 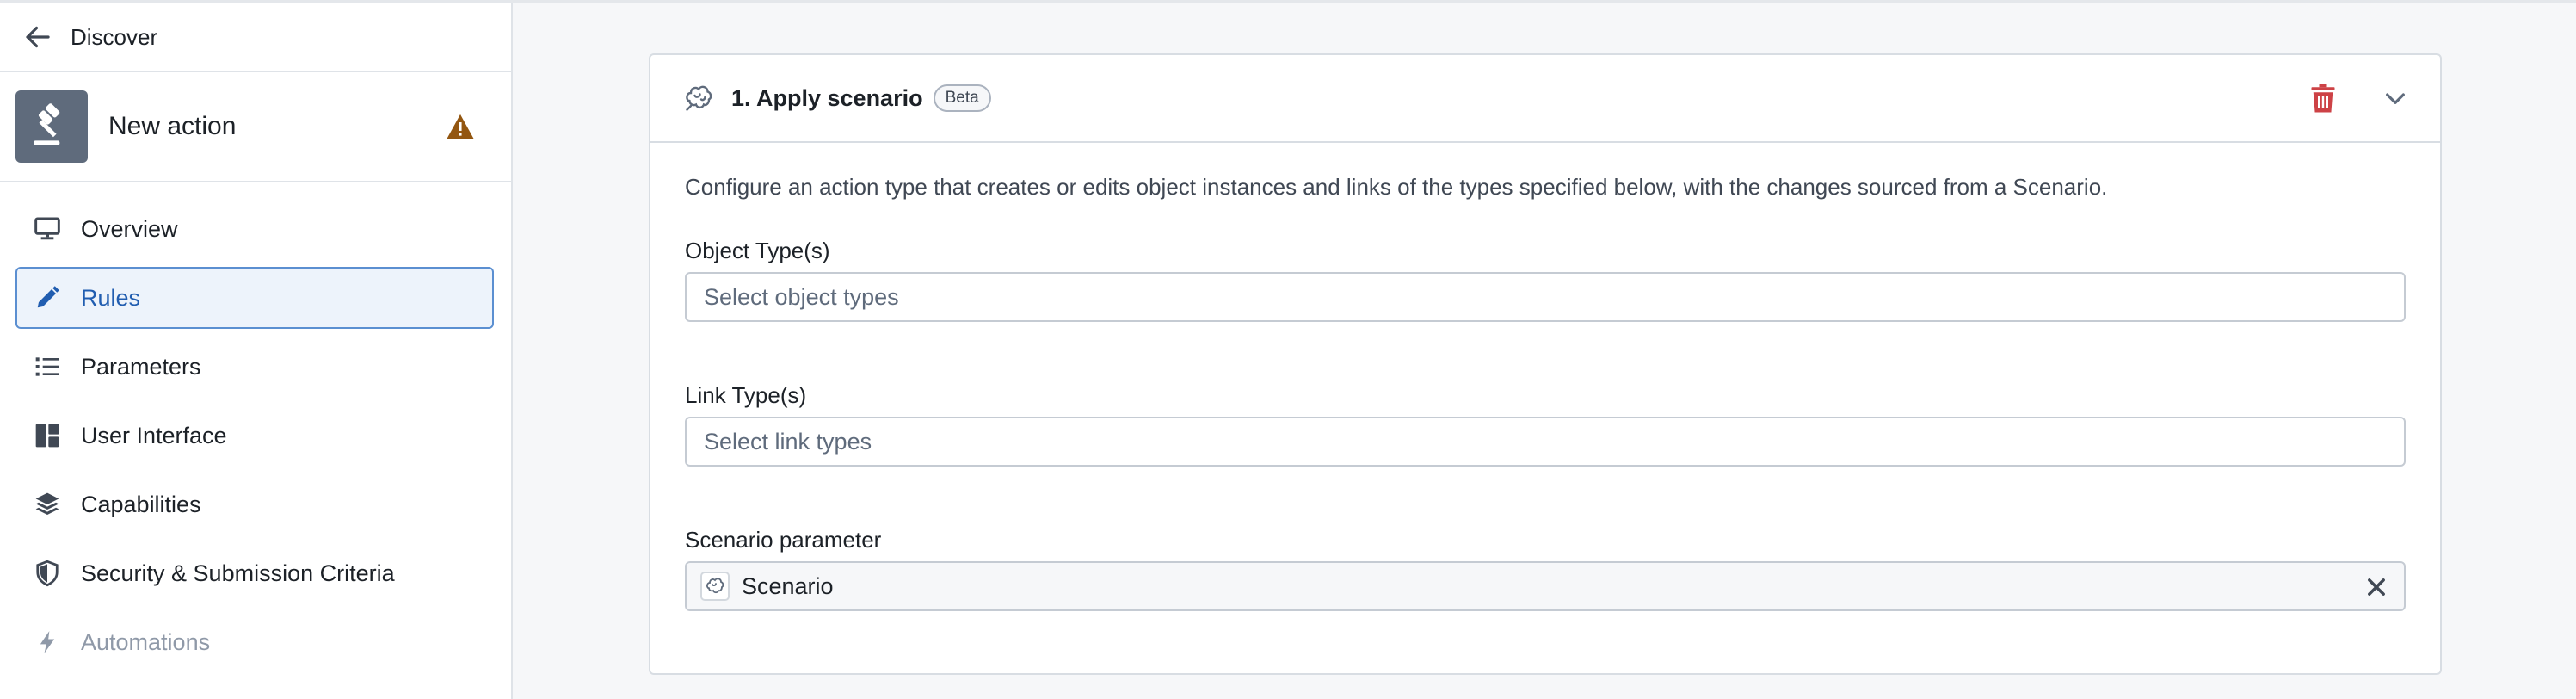 What do you see at coordinates (47, 124) in the screenshot?
I see `gavel-icon` at bounding box center [47, 124].